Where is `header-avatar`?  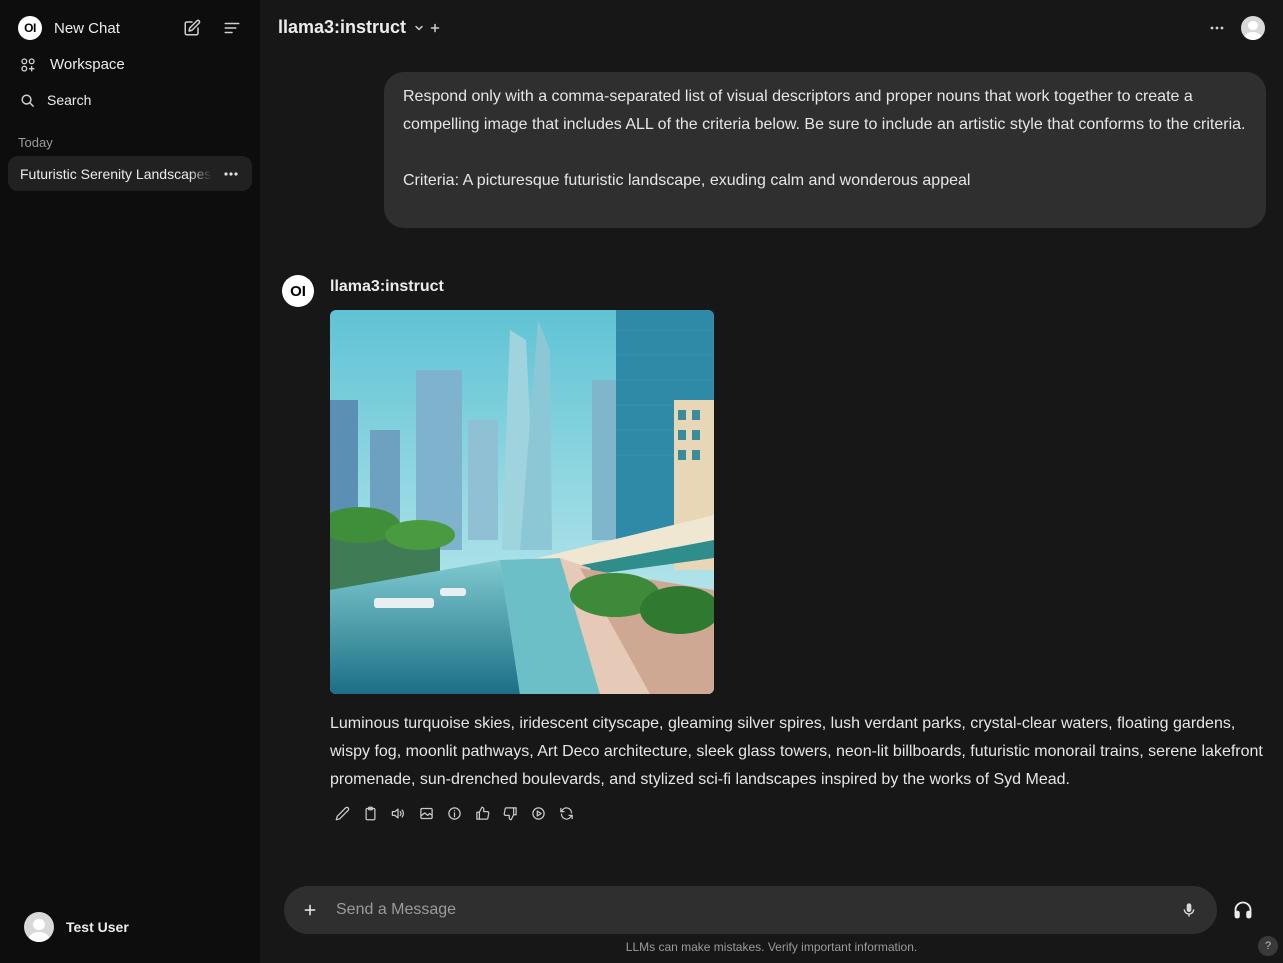 header-avatar is located at coordinates (1253, 28).